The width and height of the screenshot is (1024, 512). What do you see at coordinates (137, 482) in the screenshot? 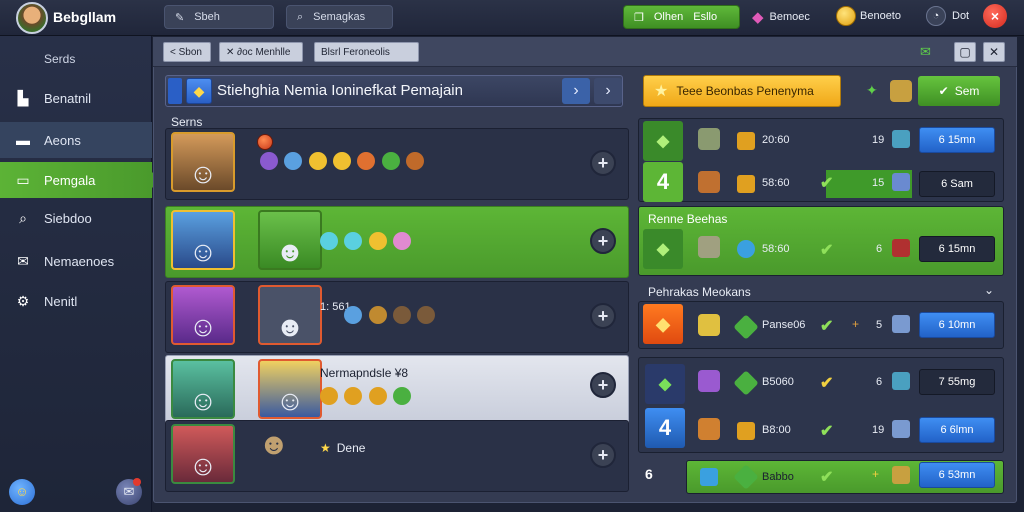
I see `notification-dot` at bounding box center [137, 482].